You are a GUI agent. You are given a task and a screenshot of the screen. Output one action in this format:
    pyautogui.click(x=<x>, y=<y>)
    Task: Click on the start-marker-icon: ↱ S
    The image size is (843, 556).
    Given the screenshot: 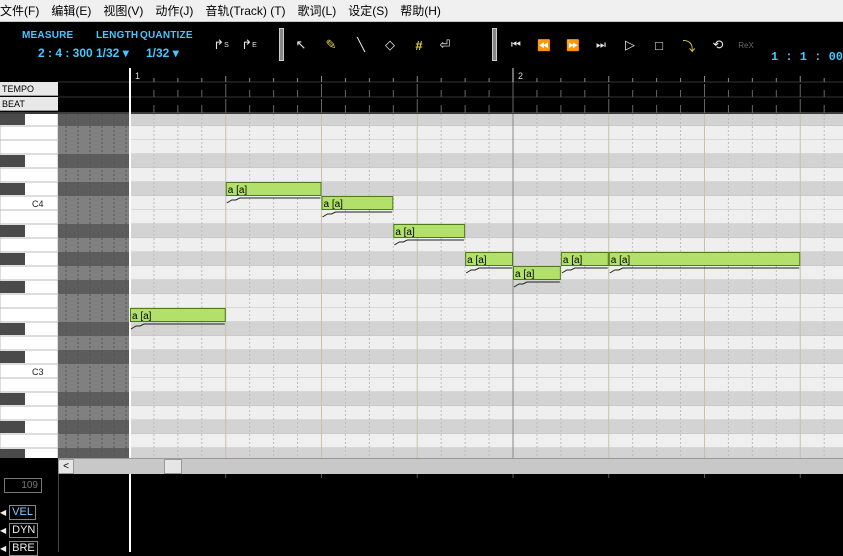 What is the action you would take?
    pyautogui.click(x=221, y=45)
    